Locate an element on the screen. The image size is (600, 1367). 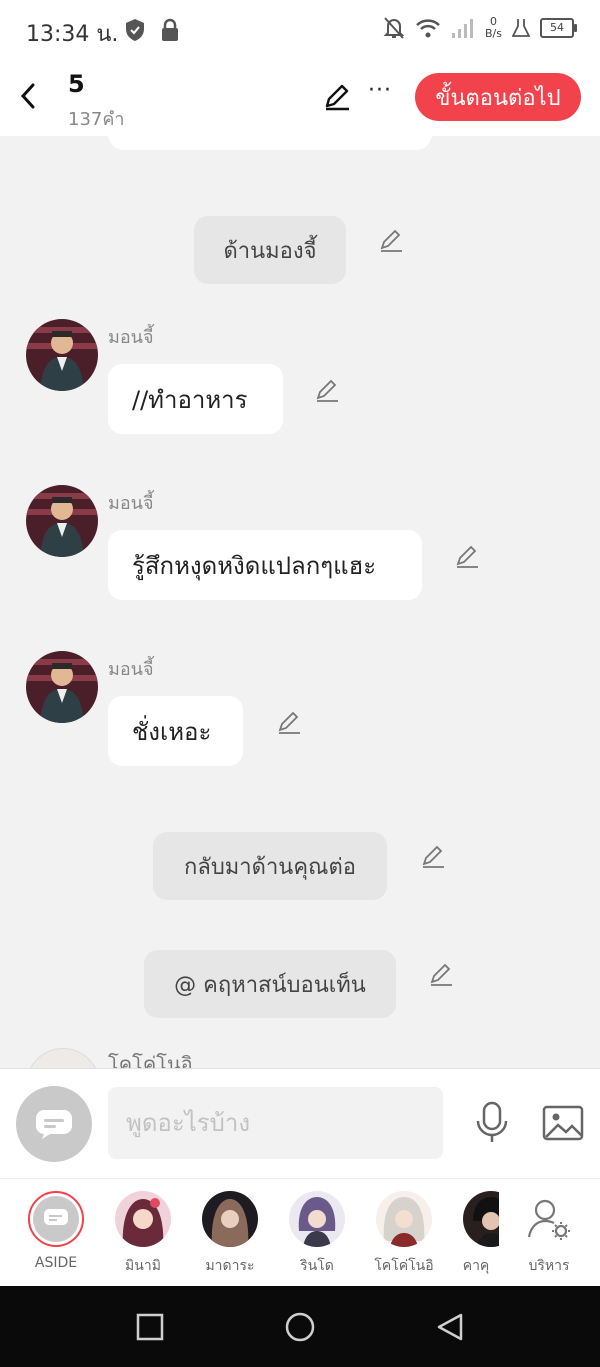
partial-message-bubble is located at coordinates (270, 143).